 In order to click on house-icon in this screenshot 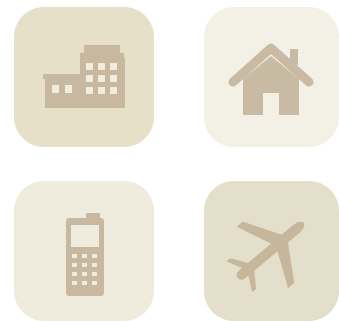, I will do `click(271, 79)`.